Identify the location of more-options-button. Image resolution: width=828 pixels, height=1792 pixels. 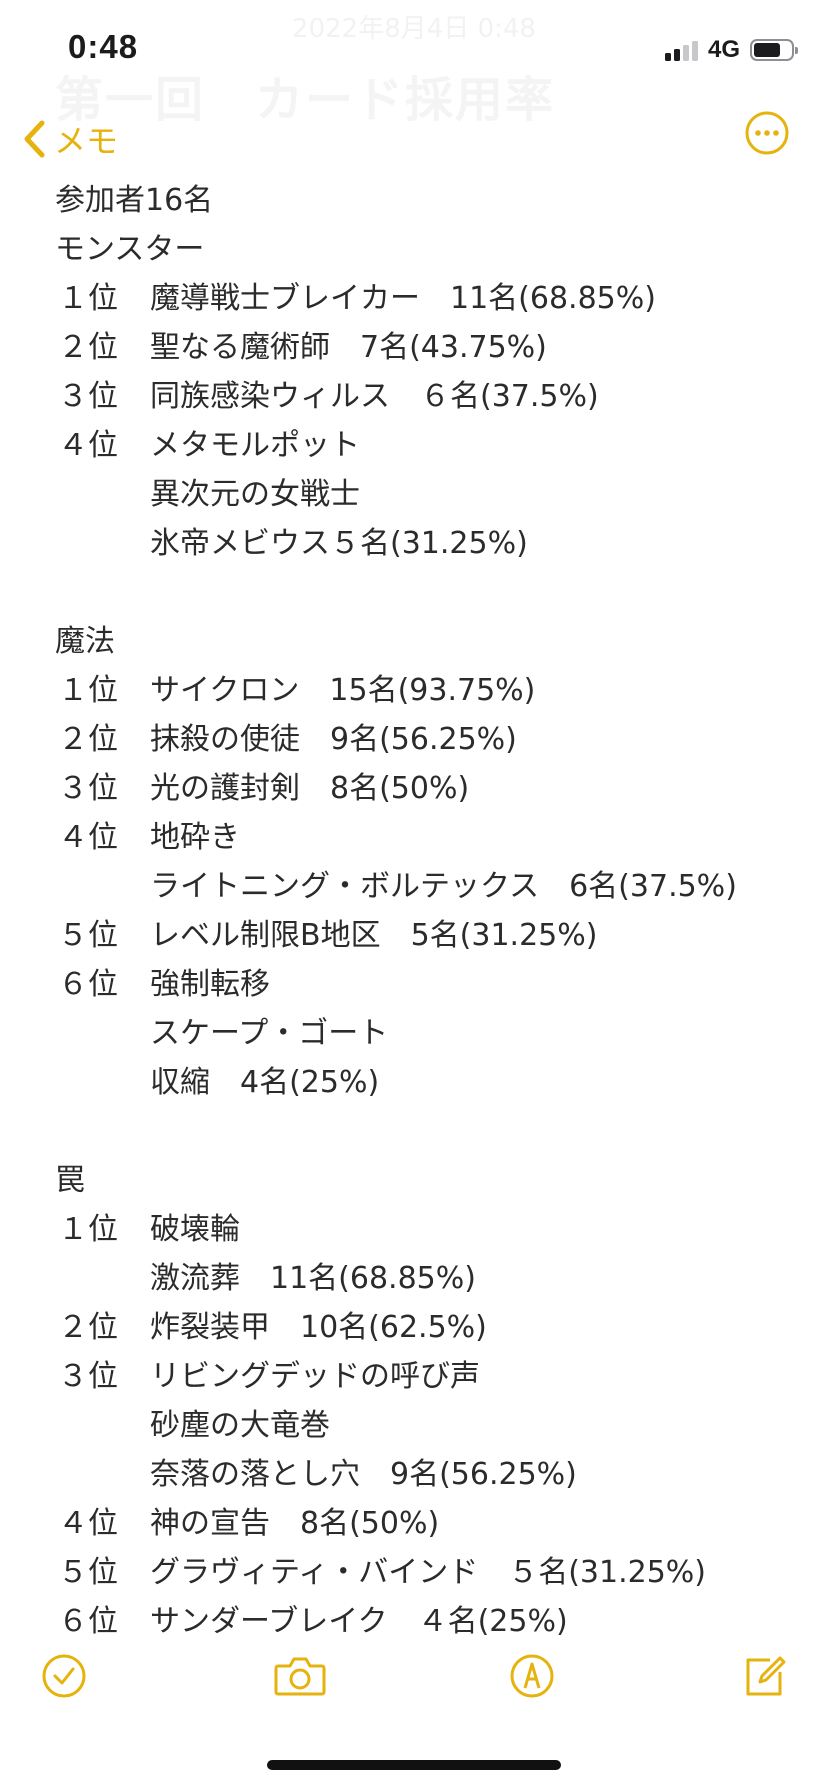
(767, 133).